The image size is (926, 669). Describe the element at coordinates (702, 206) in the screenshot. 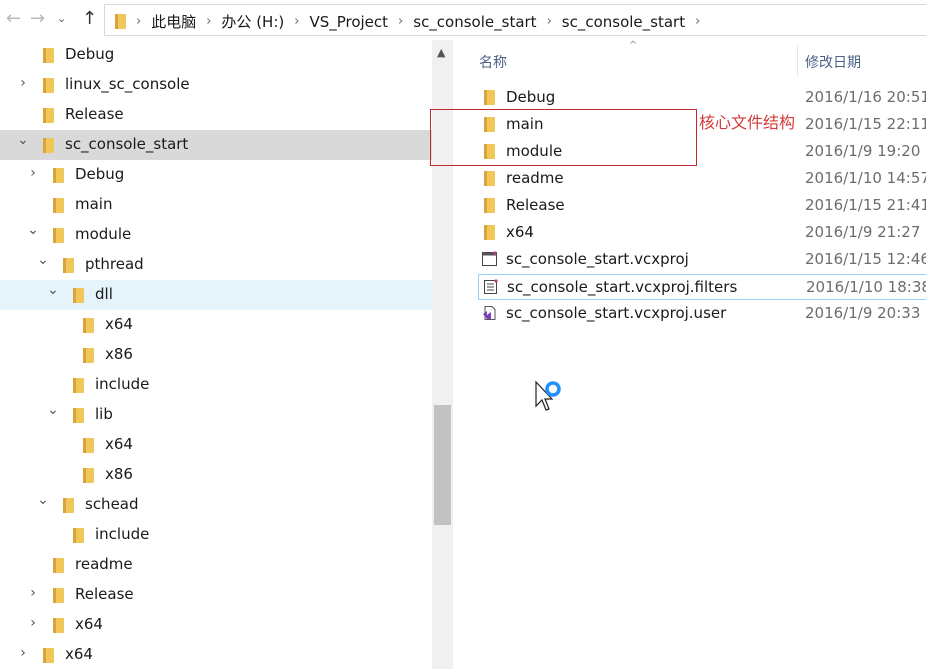

I see `file-row: Release 2016/1/15 21:41` at that location.